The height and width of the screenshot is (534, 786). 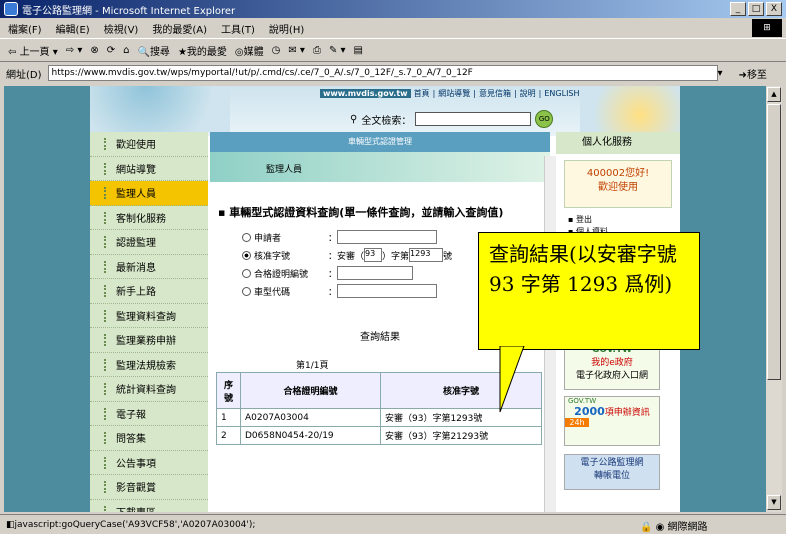 I want to click on radio-cert-no, so click(x=246, y=273).